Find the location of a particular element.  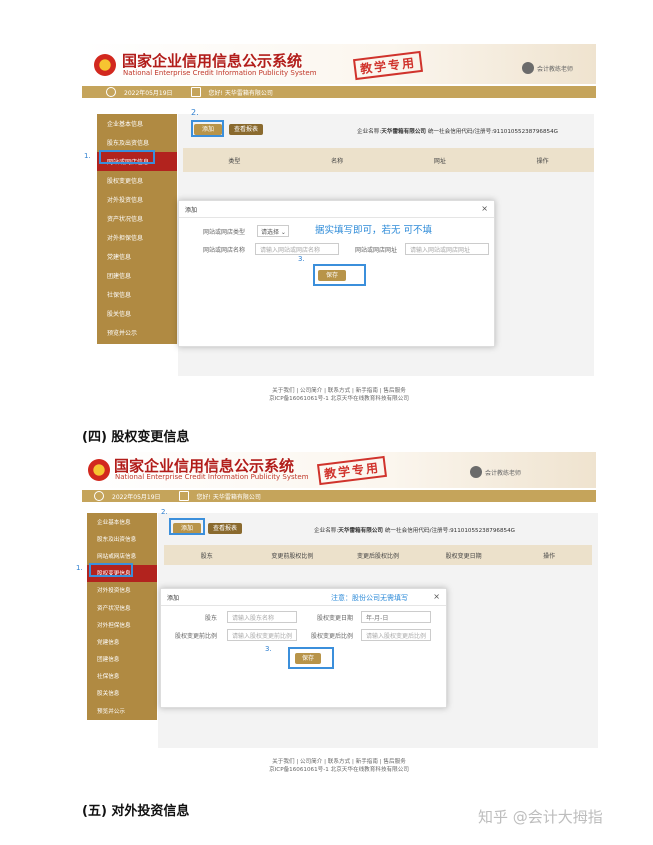

ratio-row: 股权变更前比例 请输入股权变更前比例 股权变更后比例 请输入股权变更后比例 is located at coordinates (299, 635).